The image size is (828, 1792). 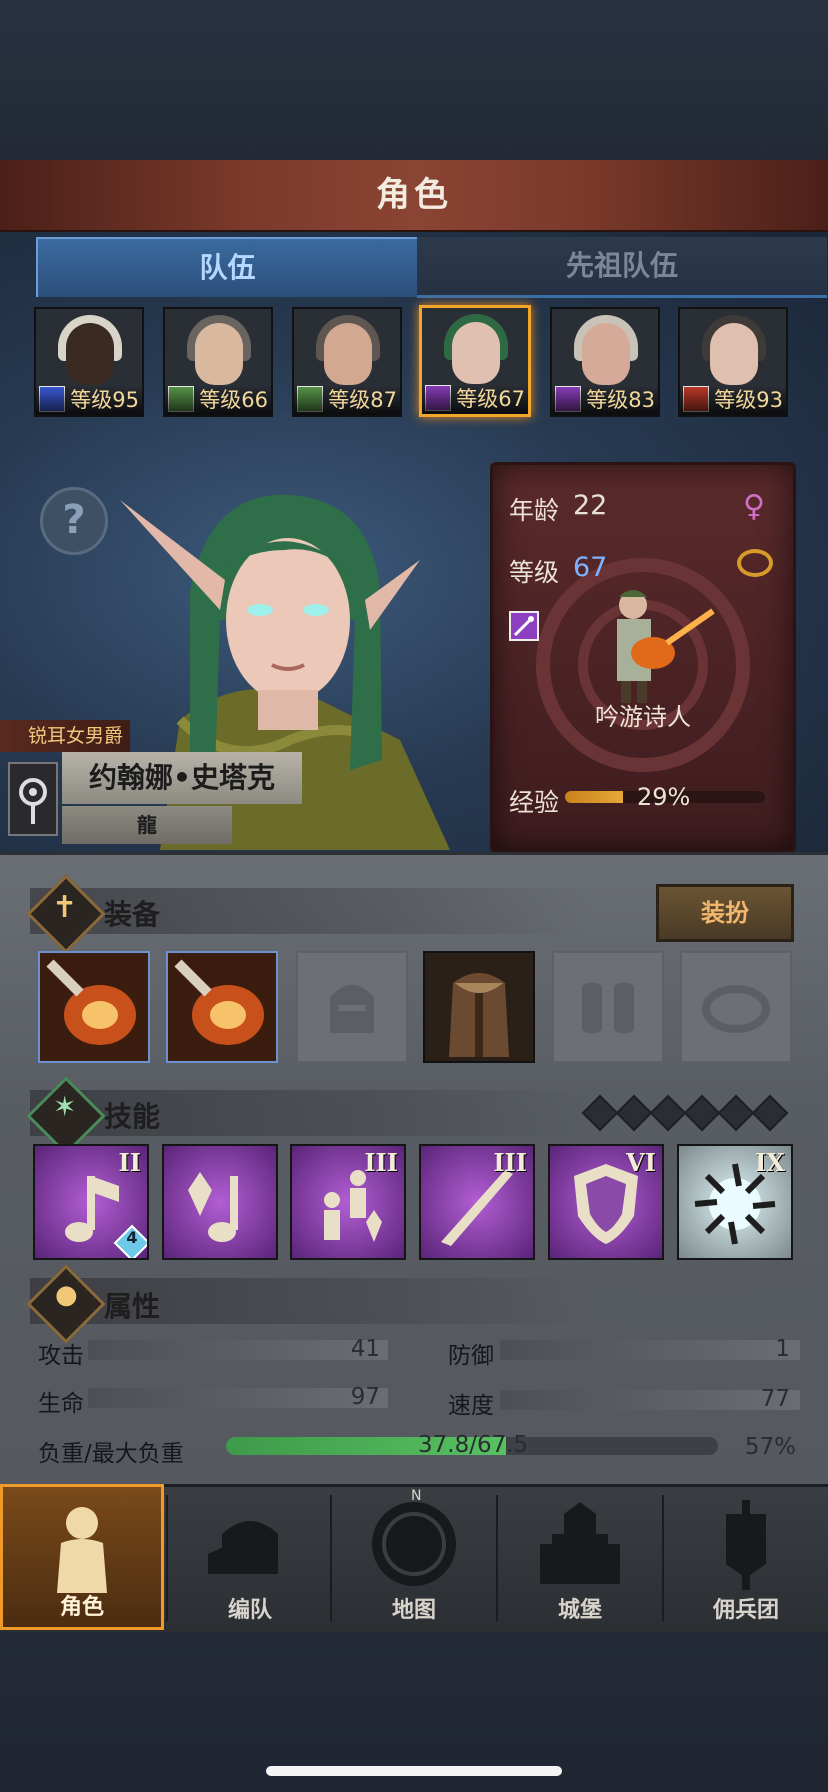 I want to click on knight-icon, so click(x=82, y=1550).